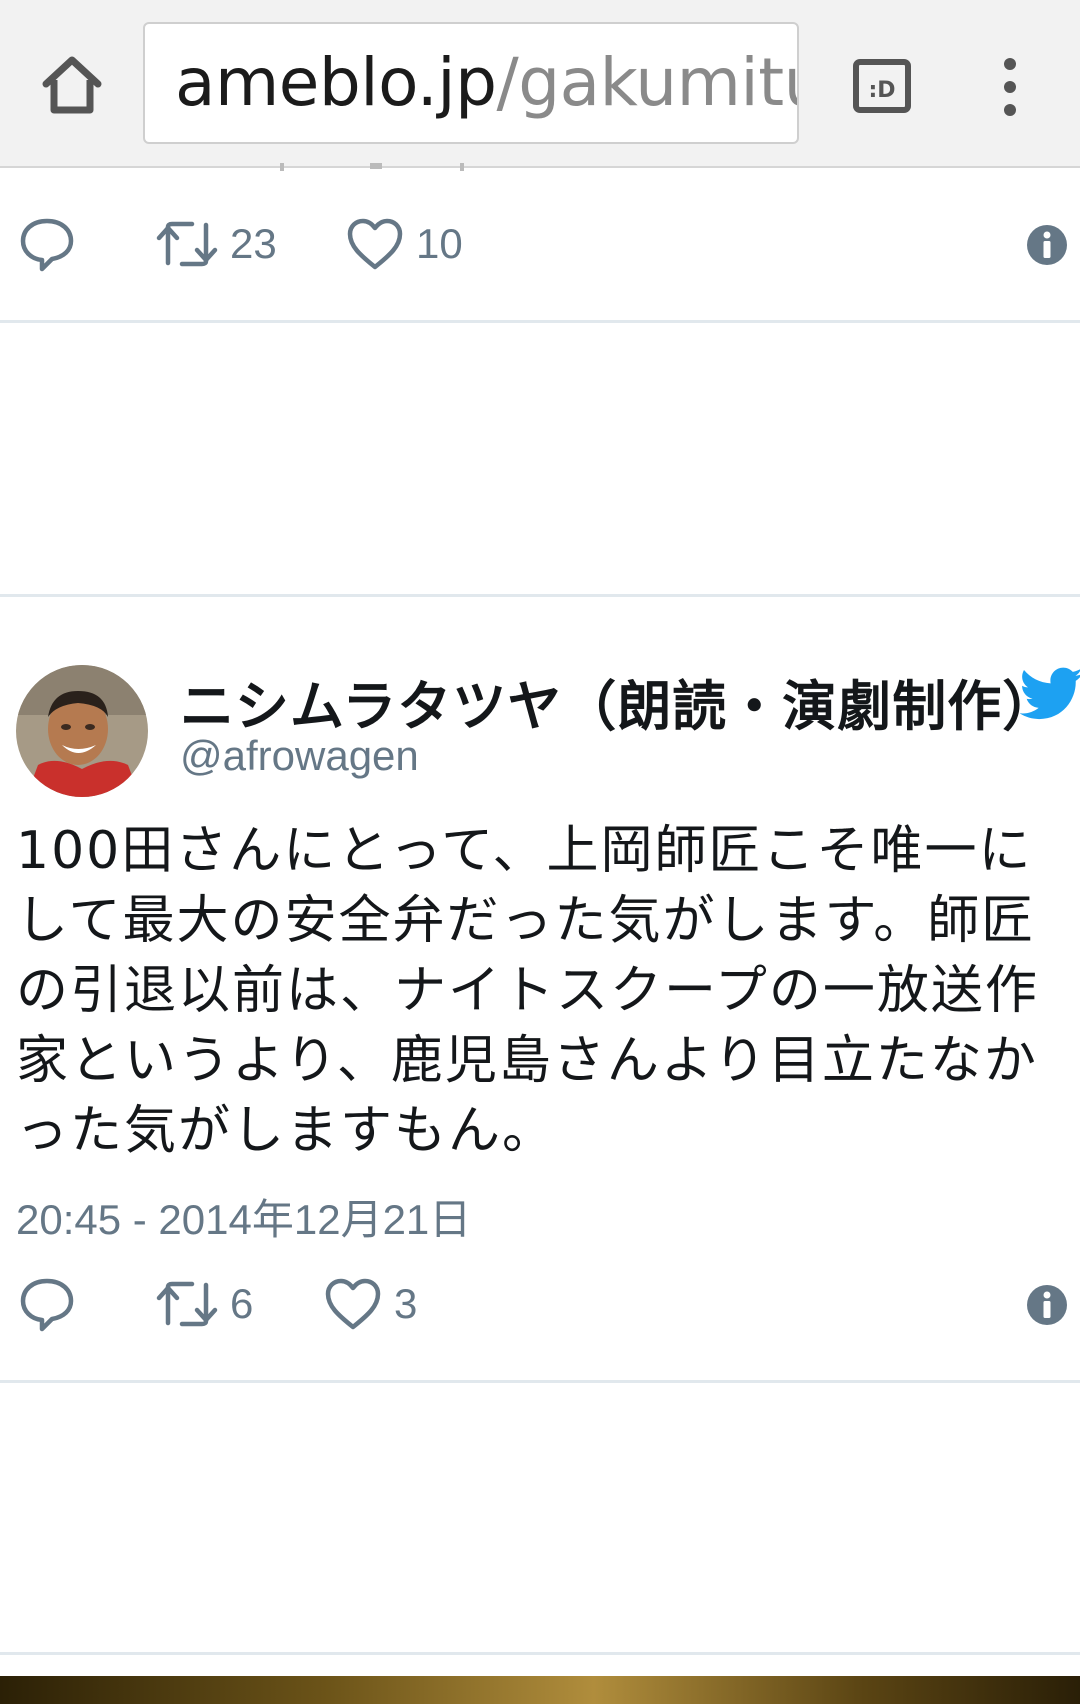 This screenshot has height=1704, width=1080. I want to click on display-name: ニシムラタツヤ（朗読・演劇制作）, so click(618, 701).